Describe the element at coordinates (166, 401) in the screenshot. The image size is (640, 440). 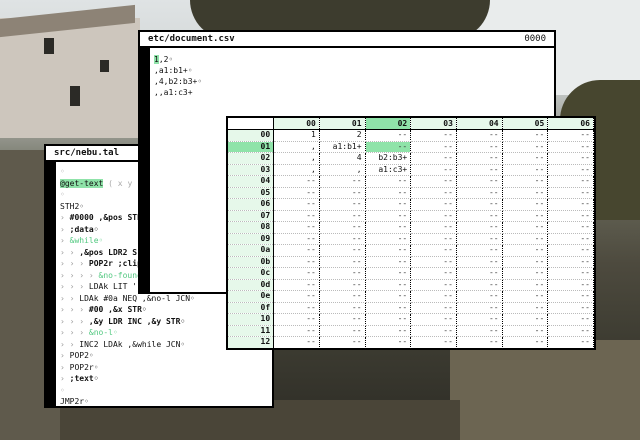
I see `code-line: JMP2r◦` at that location.